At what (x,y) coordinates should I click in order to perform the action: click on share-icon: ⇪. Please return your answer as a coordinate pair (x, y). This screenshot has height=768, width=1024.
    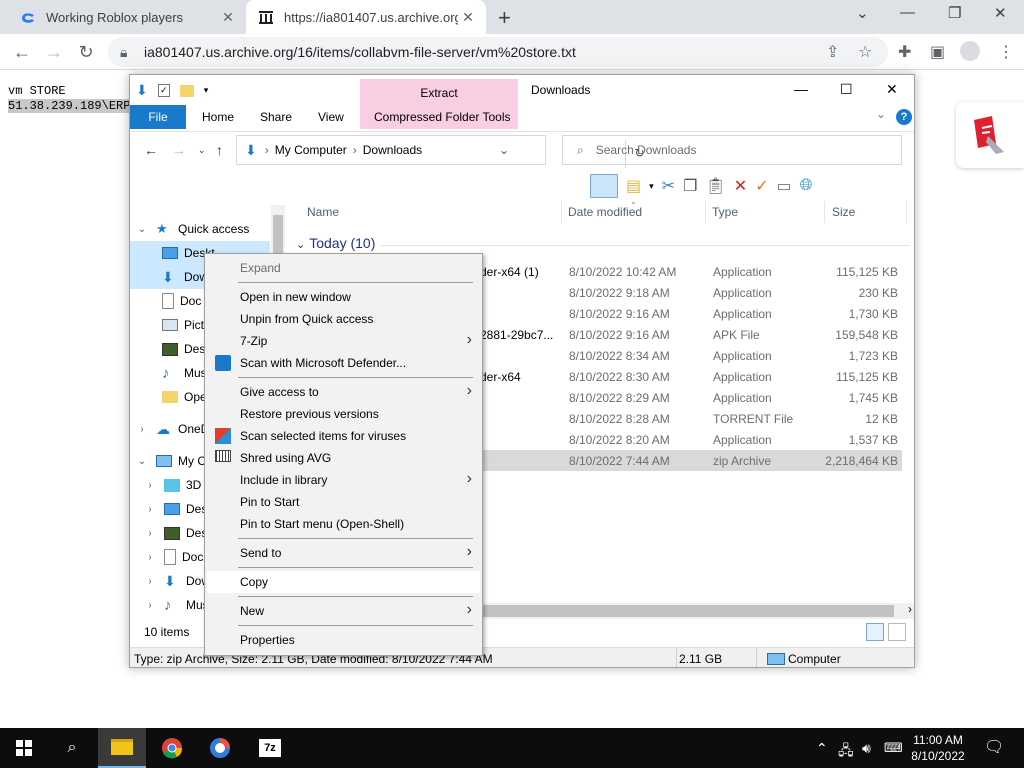
    Looking at the image, I should click on (832, 52).